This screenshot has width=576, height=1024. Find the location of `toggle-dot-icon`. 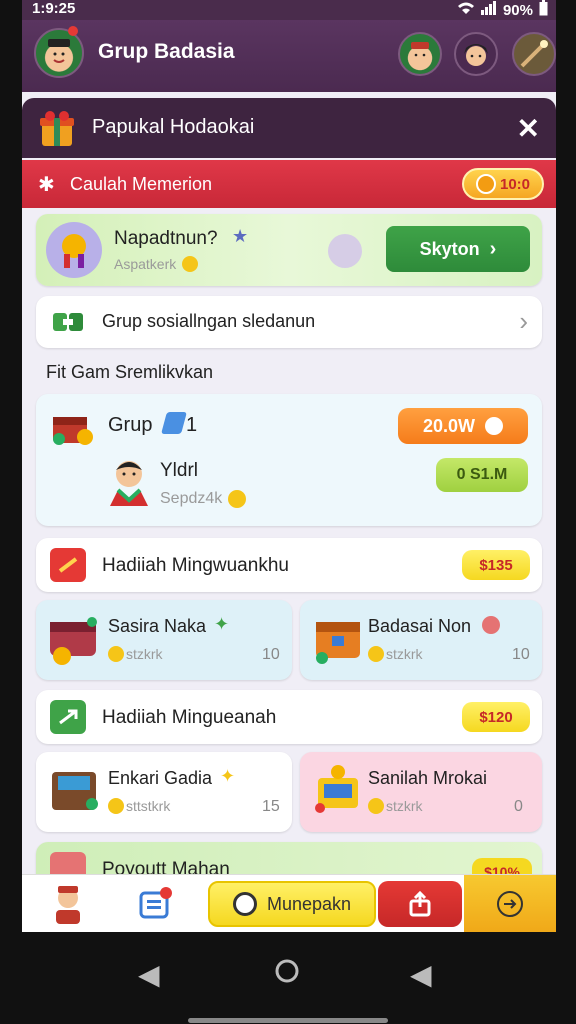

toggle-dot-icon is located at coordinates (494, 426).